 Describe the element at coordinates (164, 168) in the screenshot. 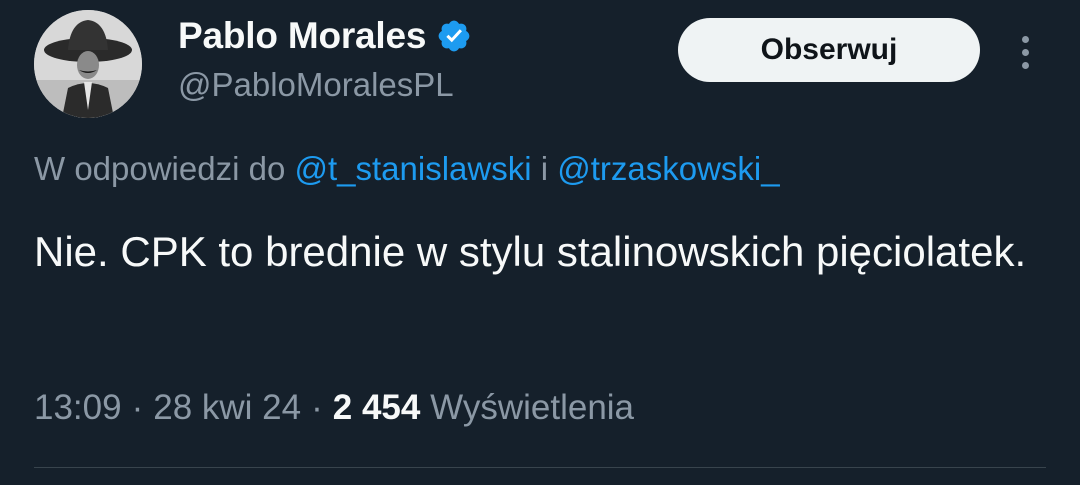

I see `reply-prefix: W odpowiedzi do` at that location.